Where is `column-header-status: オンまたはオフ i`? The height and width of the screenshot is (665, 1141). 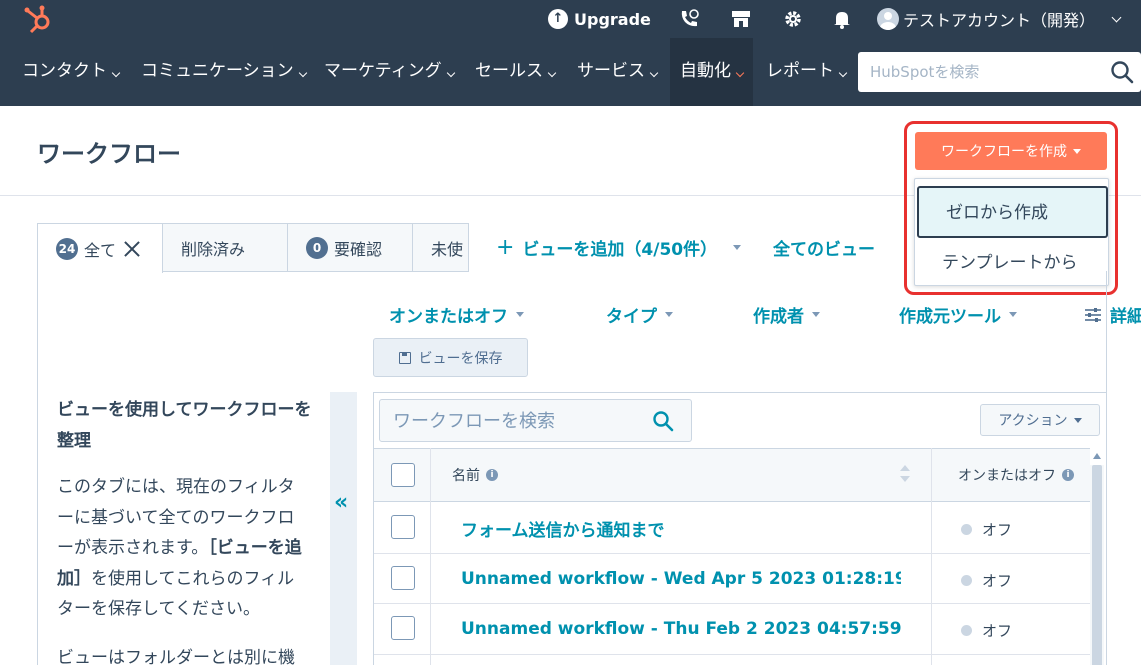 column-header-status: オンまたはオフ i is located at coordinates (1016, 475).